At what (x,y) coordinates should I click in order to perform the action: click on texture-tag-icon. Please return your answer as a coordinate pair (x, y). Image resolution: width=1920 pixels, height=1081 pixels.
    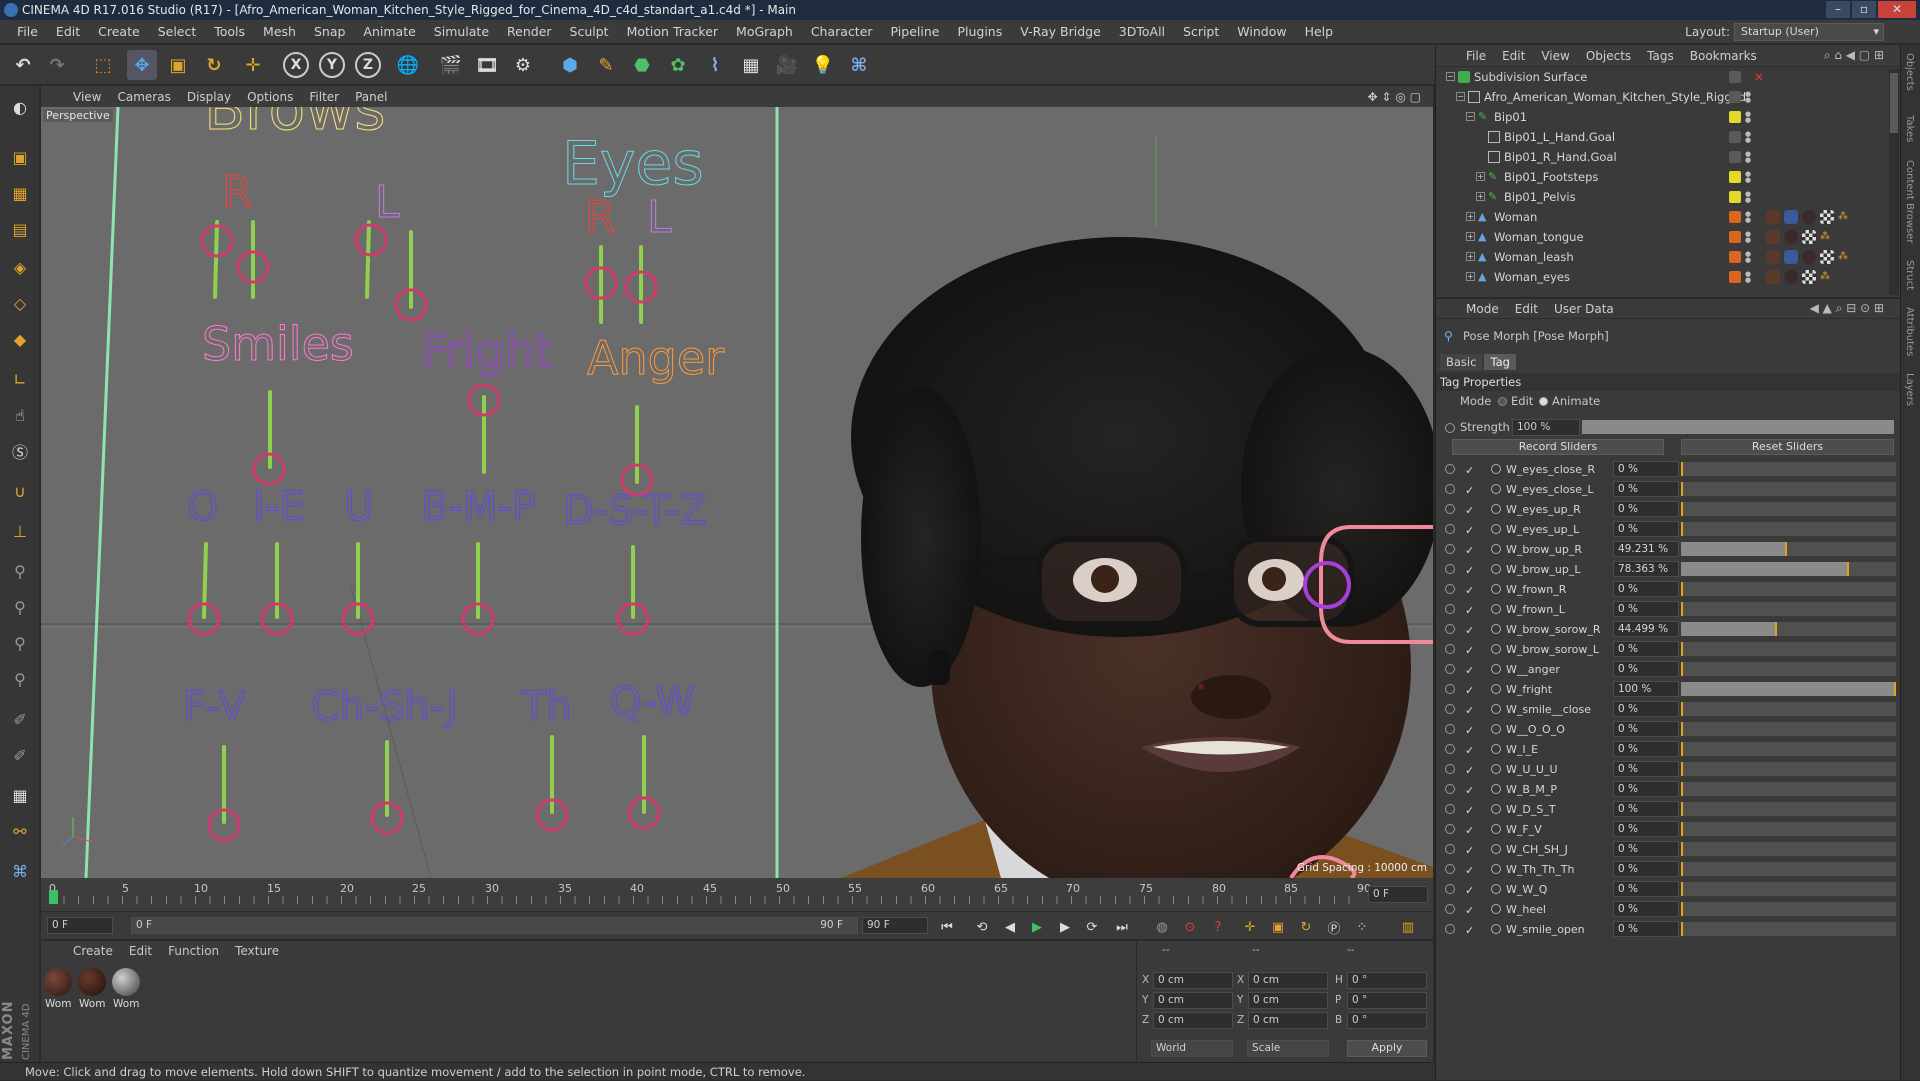
    Looking at the image, I should click on (1827, 257).